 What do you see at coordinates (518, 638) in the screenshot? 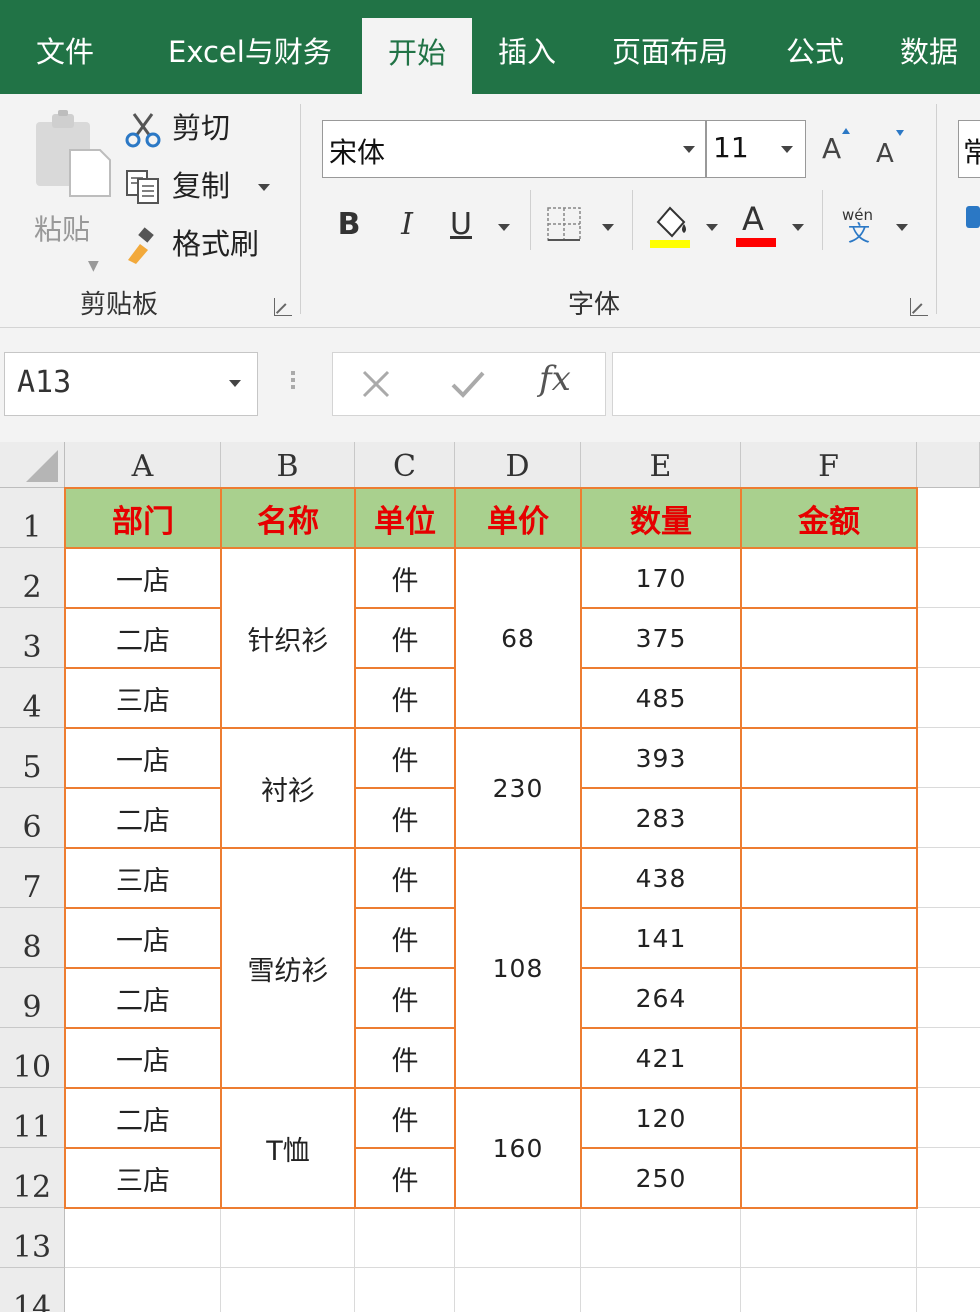
I see `merged-cell-price: 68` at bounding box center [518, 638].